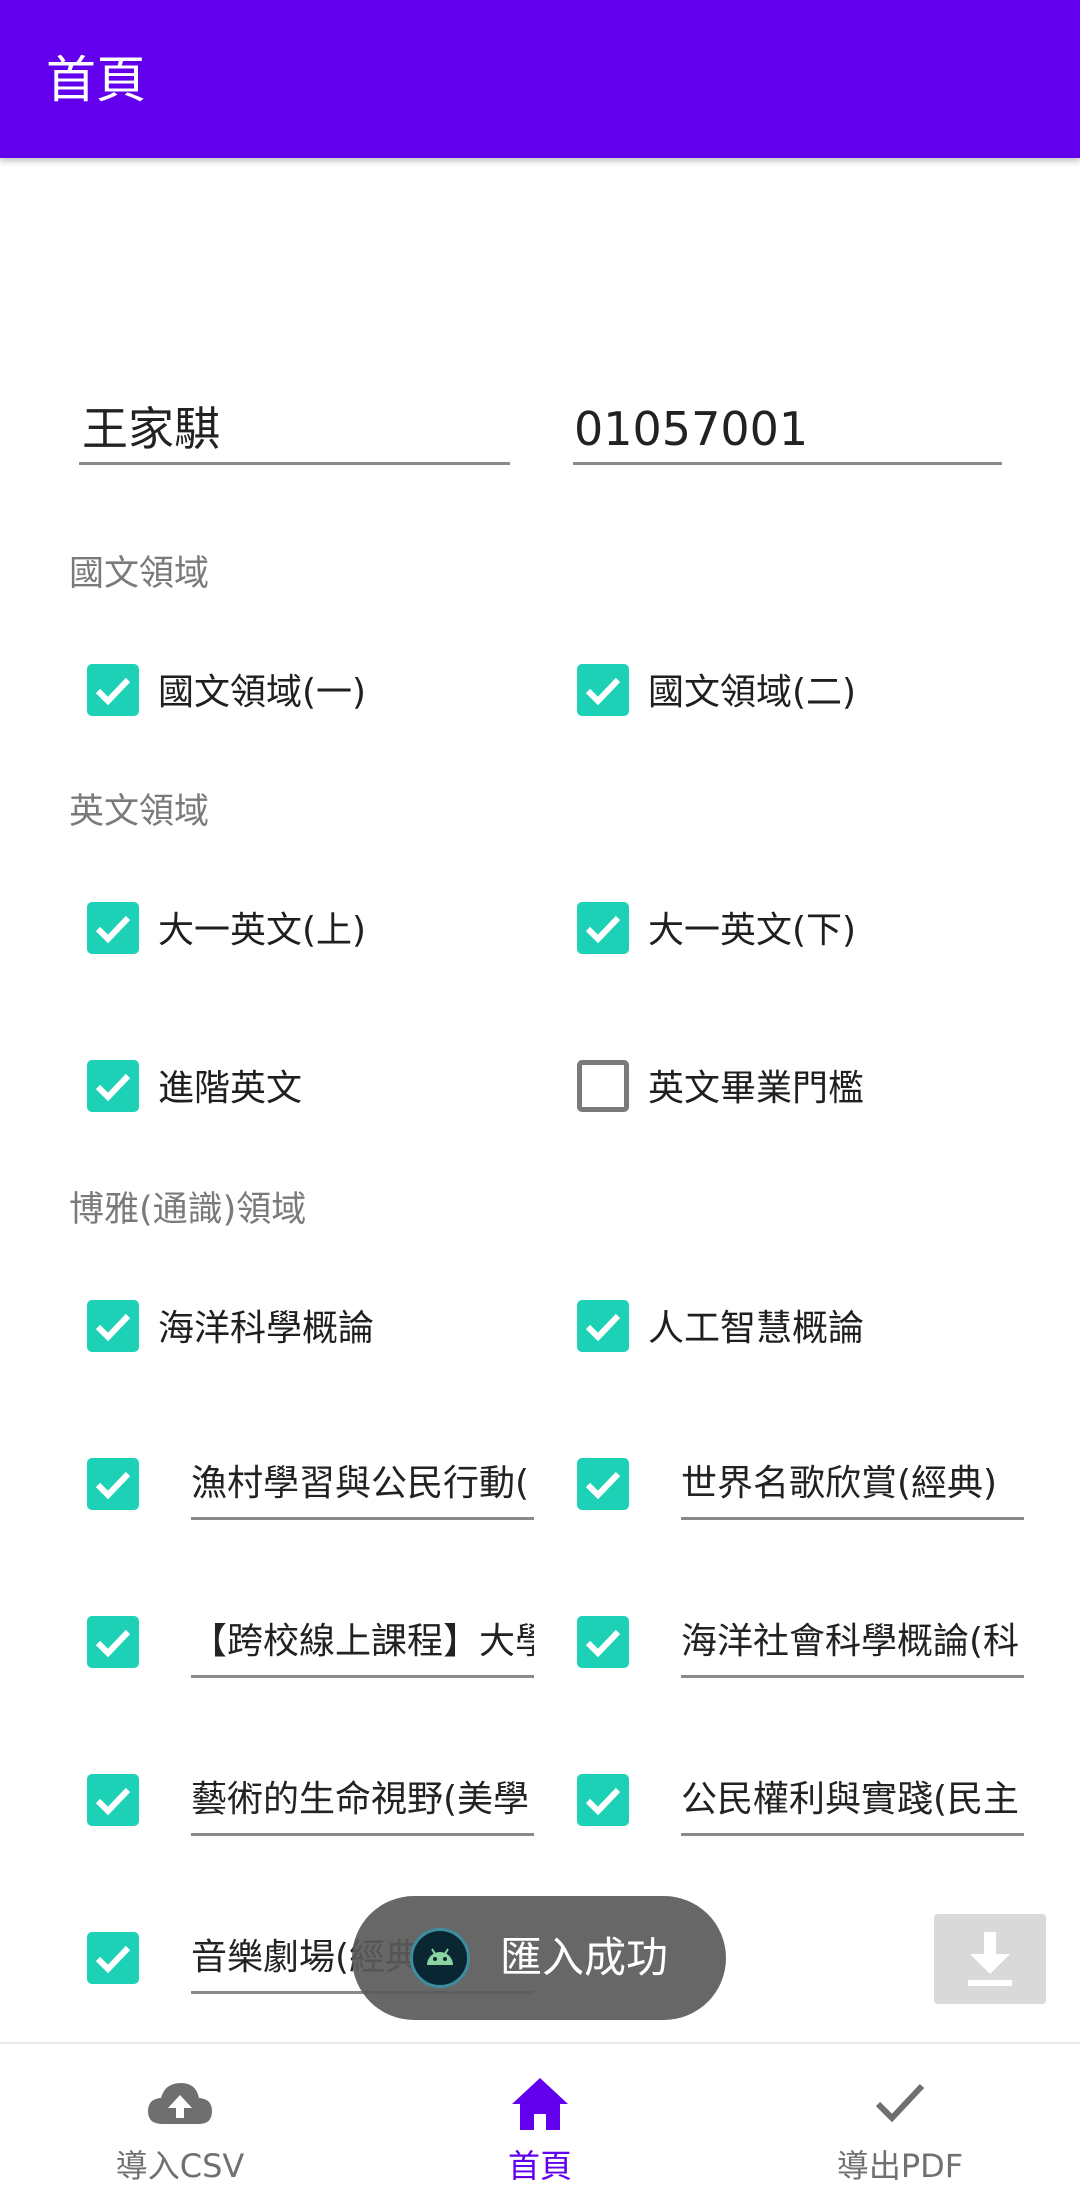 This screenshot has height=2206, width=1080. I want to click on elective-field-1: 漁村學習與公民行動(, so click(362, 1485).